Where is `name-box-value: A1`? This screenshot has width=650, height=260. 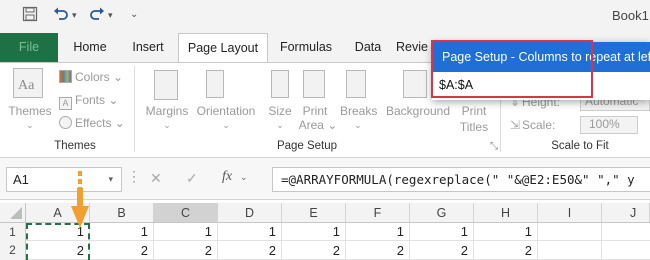
name-box-value: A1 is located at coordinates (21, 179).